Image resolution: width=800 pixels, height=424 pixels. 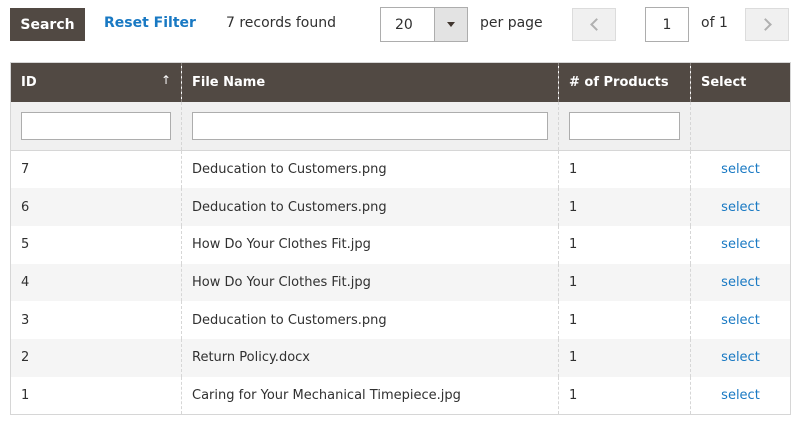 What do you see at coordinates (47, 24) in the screenshot?
I see `search-button: Search` at bounding box center [47, 24].